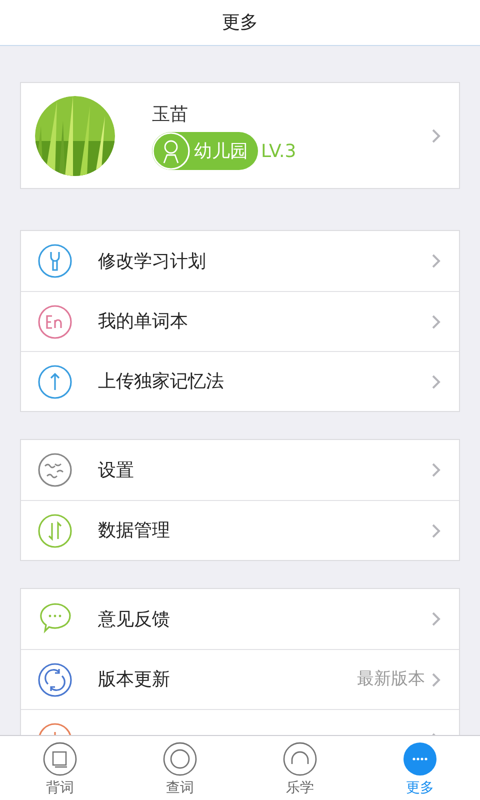  What do you see at coordinates (180, 759) in the screenshot?
I see `search-icon` at bounding box center [180, 759].